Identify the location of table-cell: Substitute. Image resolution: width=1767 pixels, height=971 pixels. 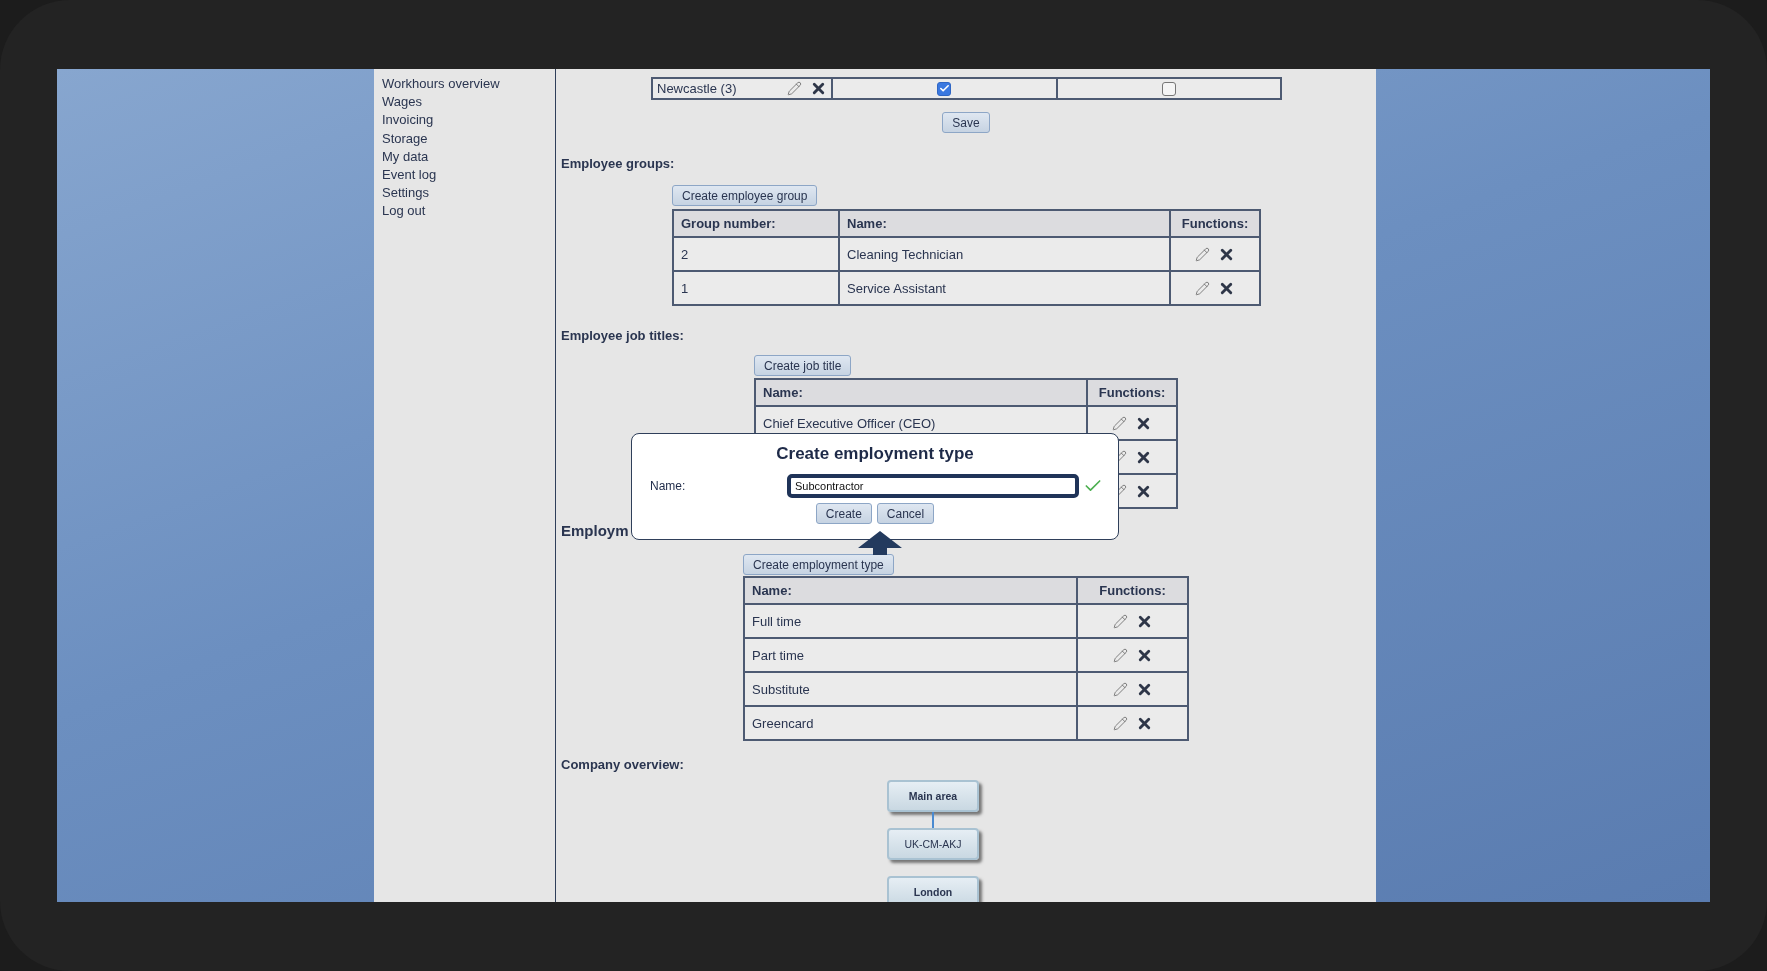
(910, 689).